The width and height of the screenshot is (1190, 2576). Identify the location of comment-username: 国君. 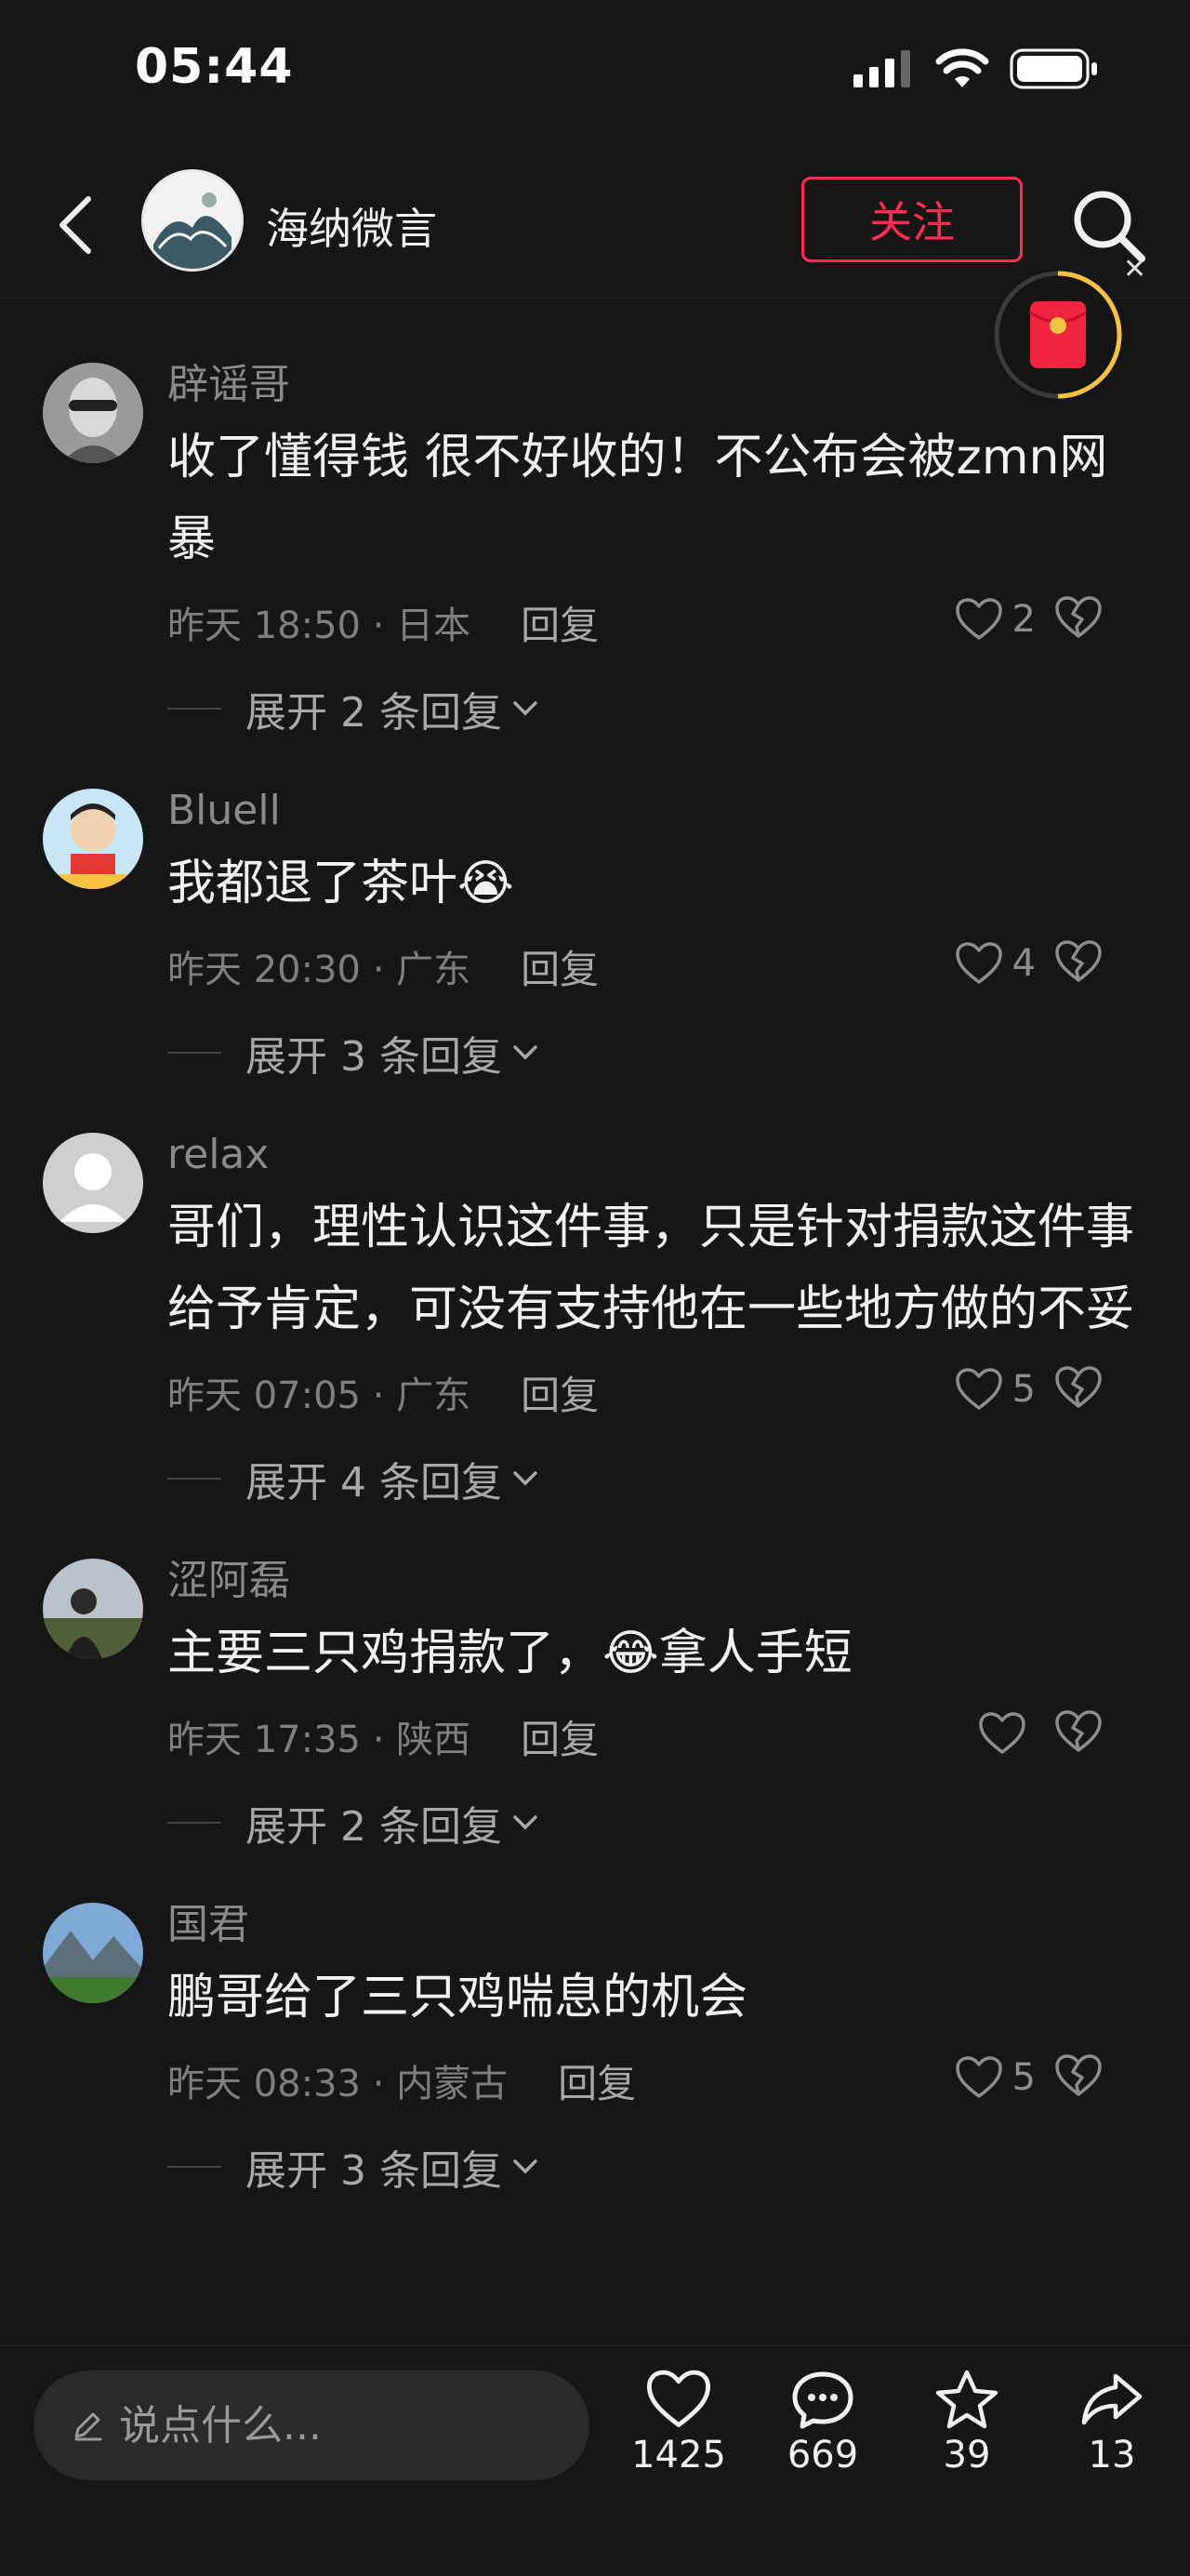
(655, 1923).